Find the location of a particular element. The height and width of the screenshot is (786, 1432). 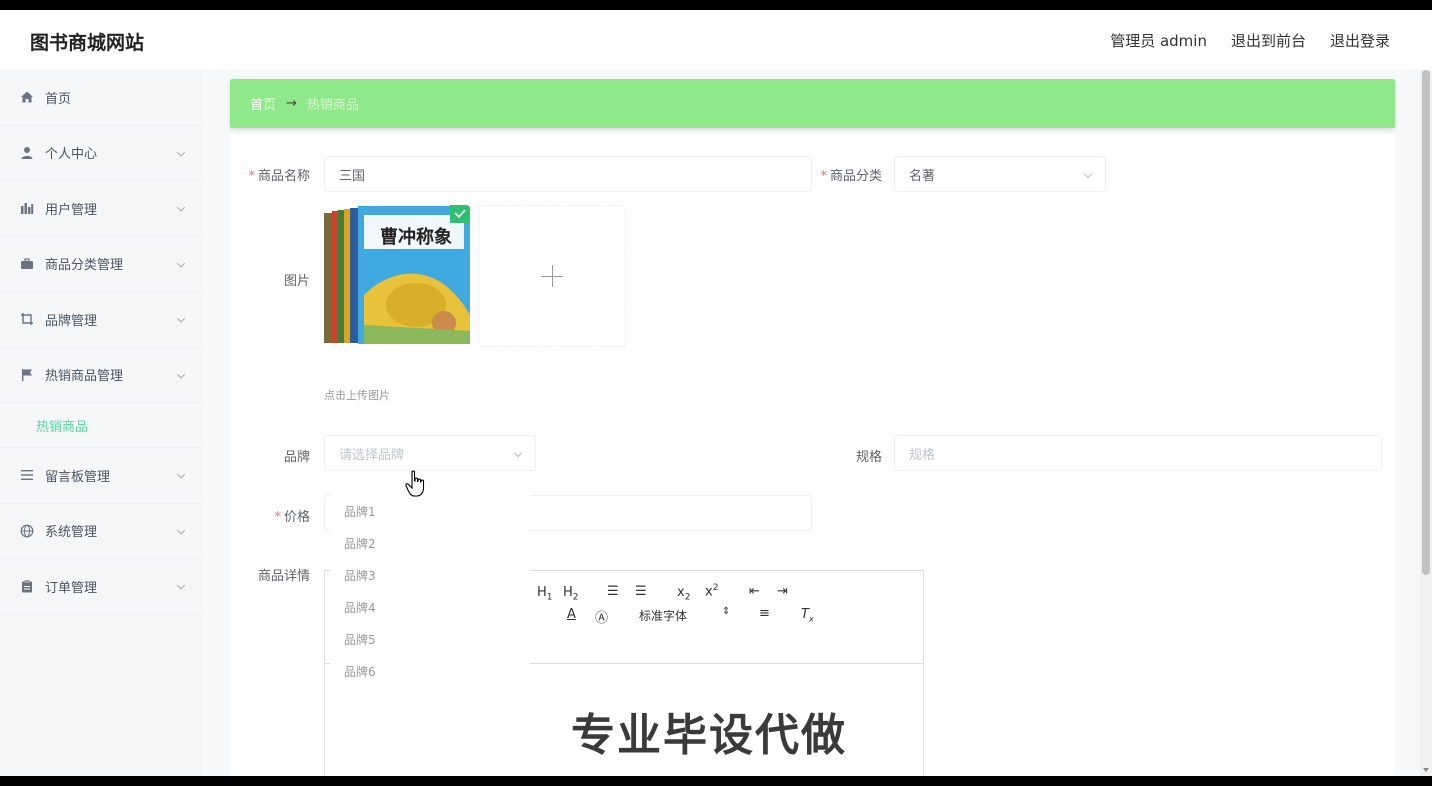

brand-title: 图书商城网站 is located at coordinates (87, 43).